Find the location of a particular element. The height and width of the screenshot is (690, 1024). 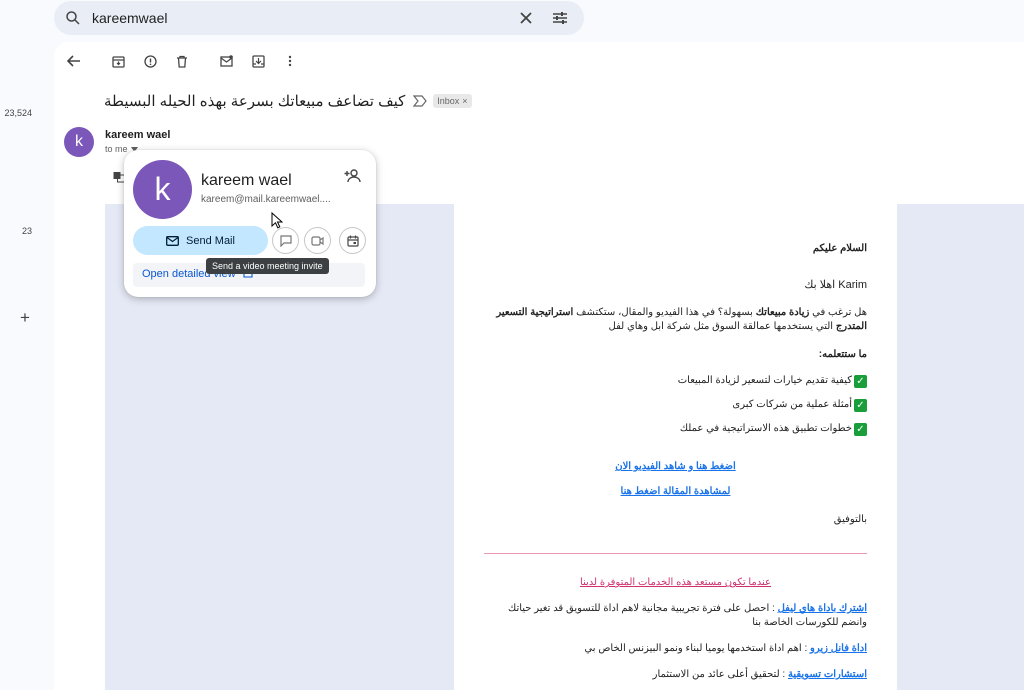

sender-avatar: k is located at coordinates (79, 142).